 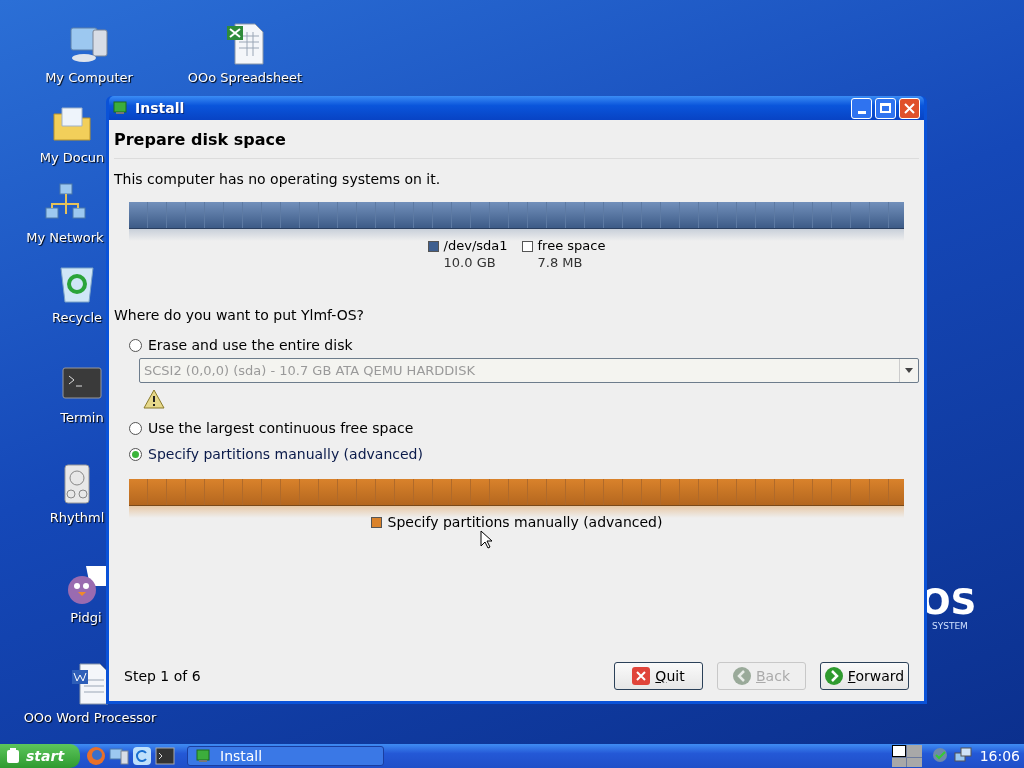 What do you see at coordinates (76, 318) in the screenshot?
I see `desktop-icon-label: Recycle` at bounding box center [76, 318].